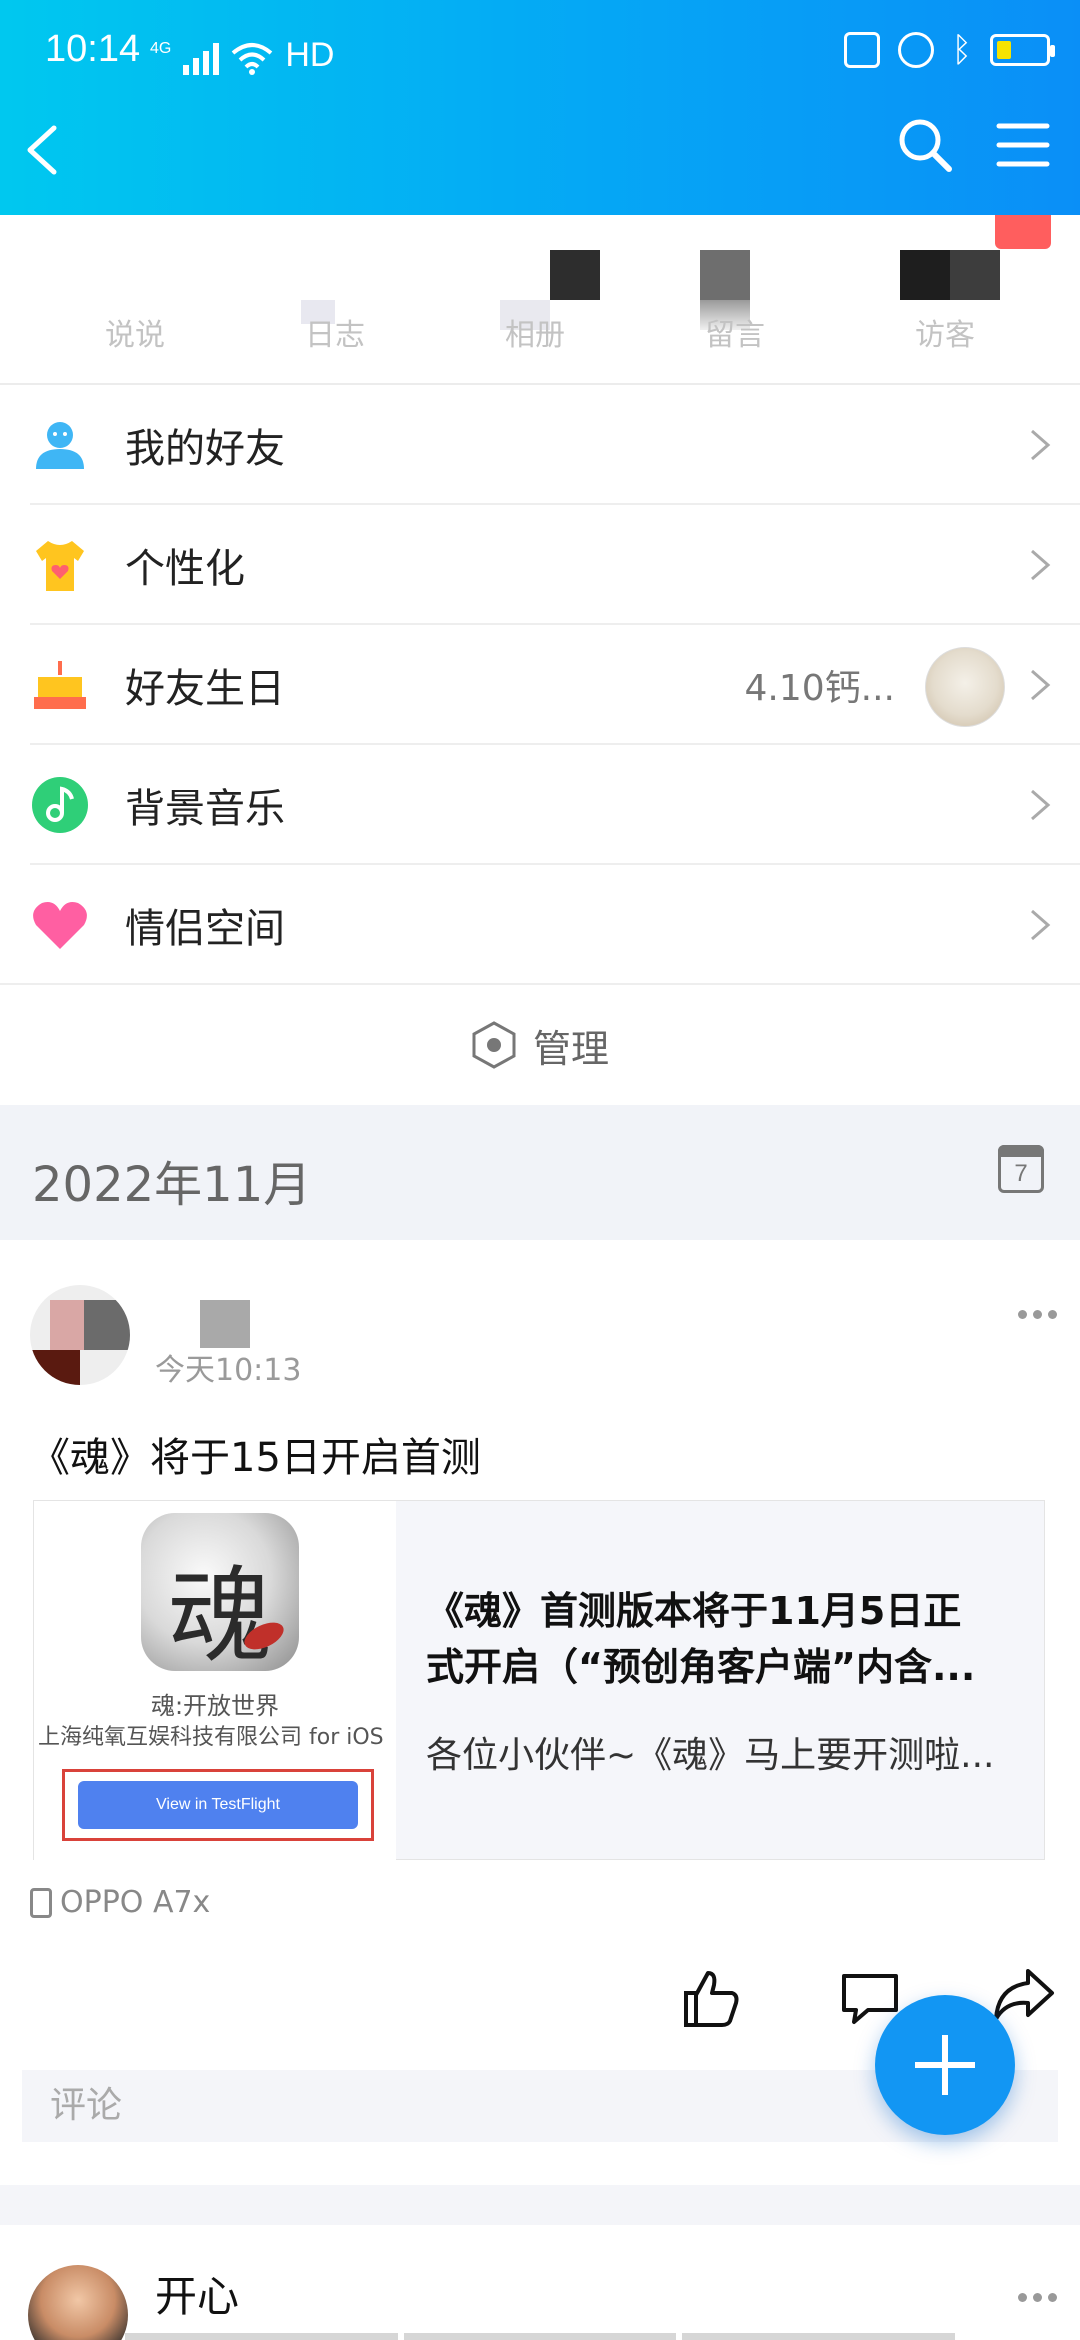 The width and height of the screenshot is (1080, 2340). Describe the element at coordinates (172, 1185) in the screenshot. I see `month-label: 2022年11月` at that location.